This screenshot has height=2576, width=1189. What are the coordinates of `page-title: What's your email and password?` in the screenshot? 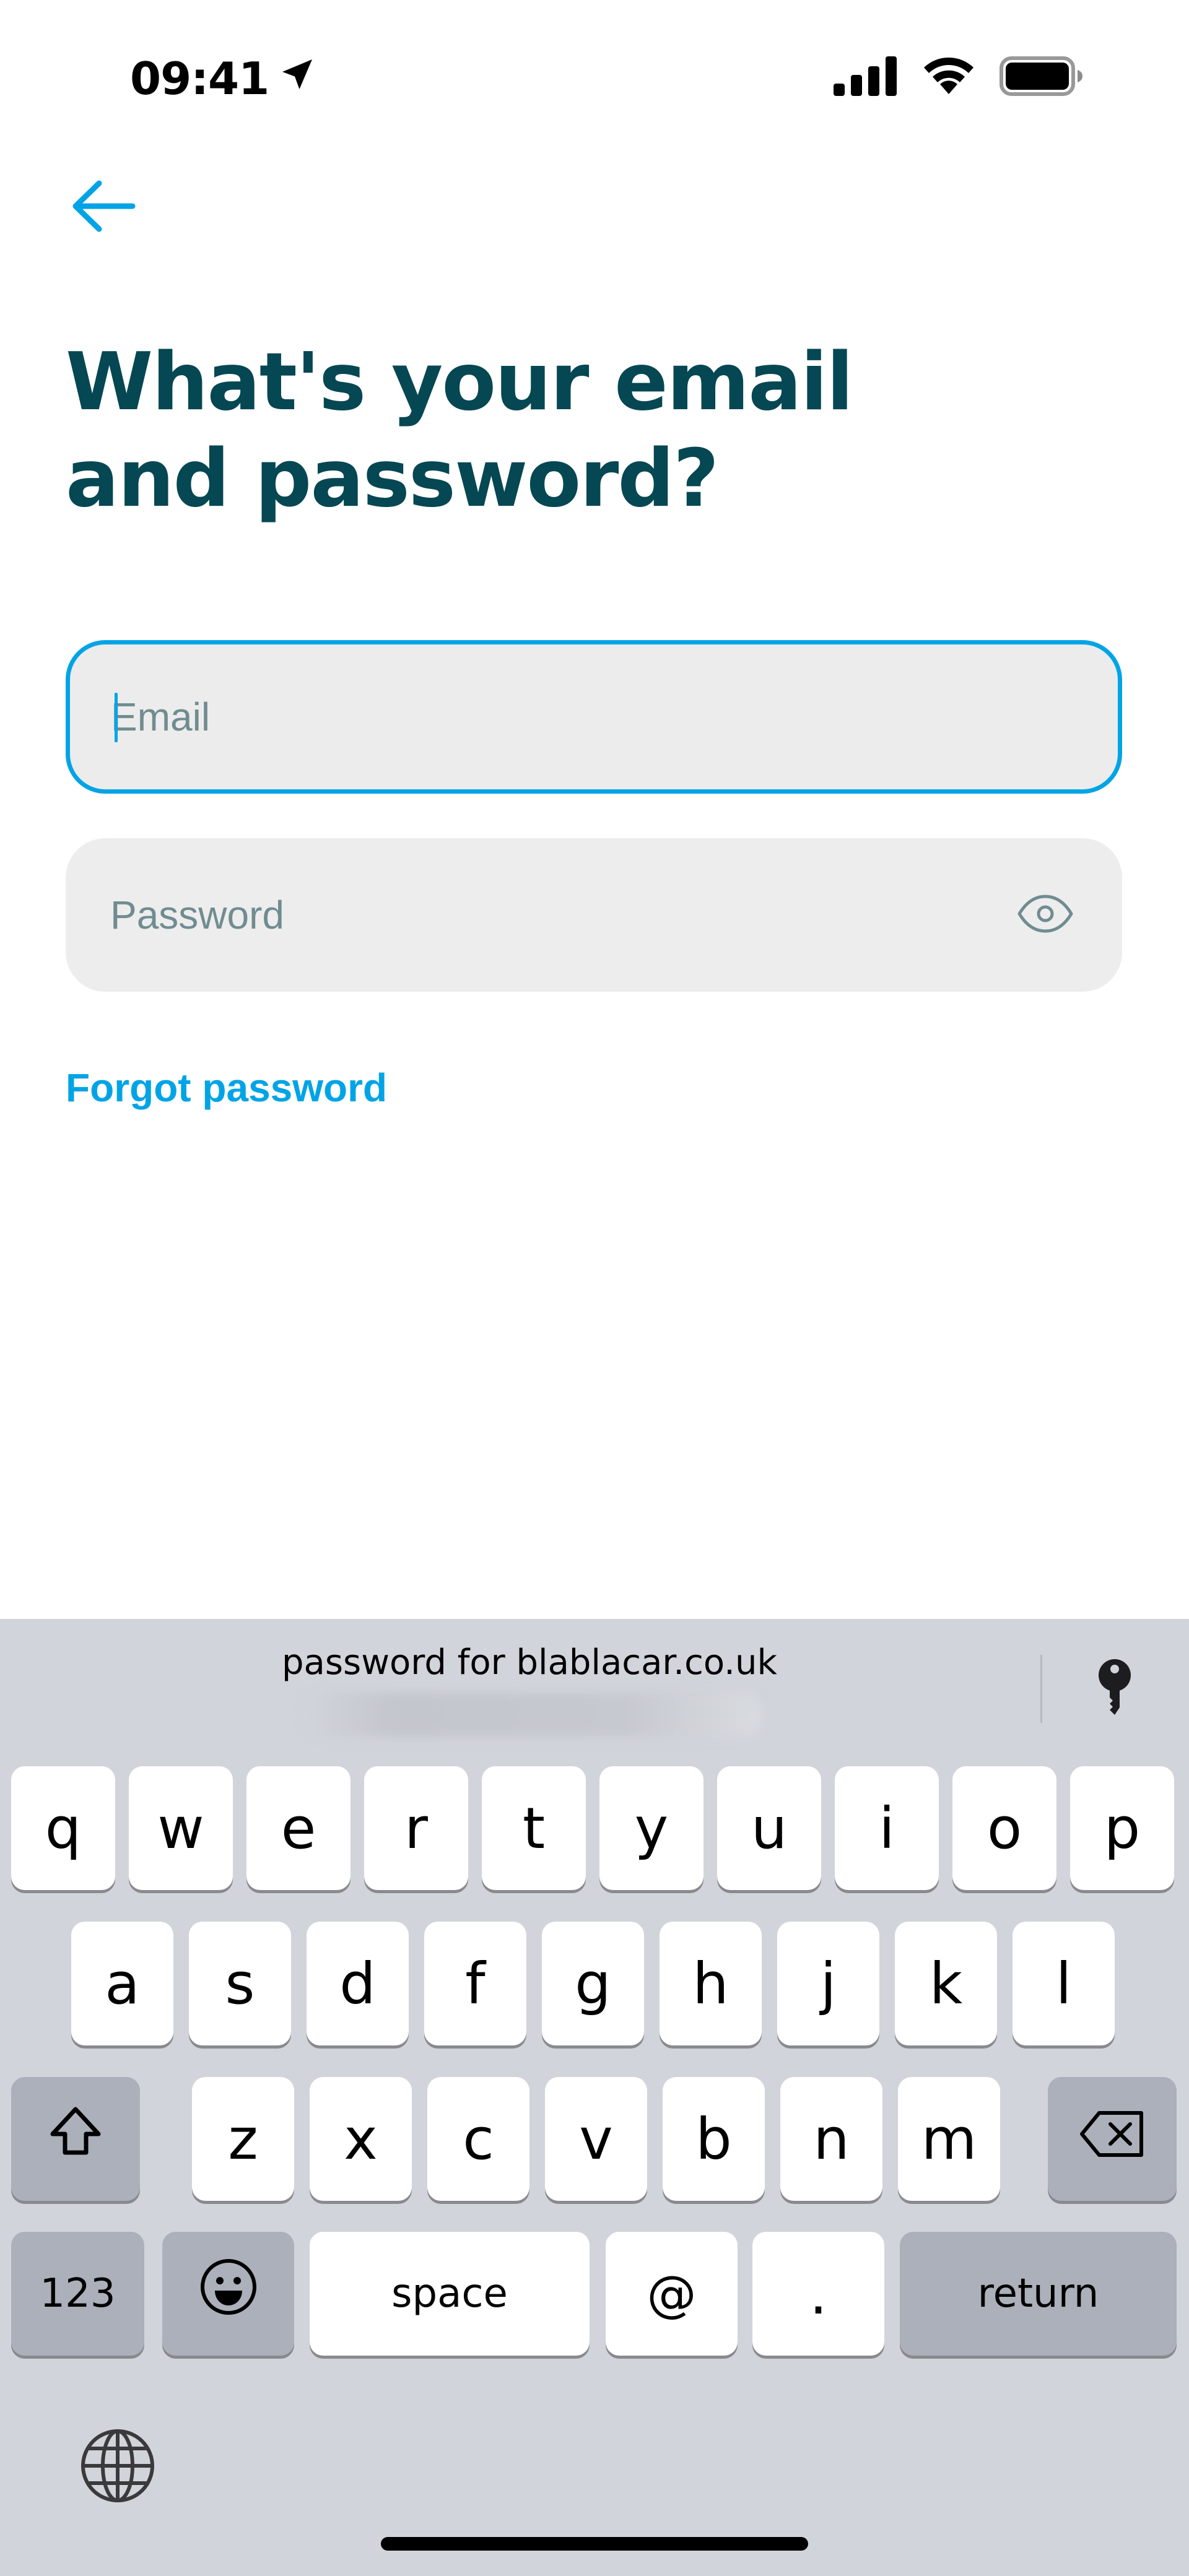 It's located at (592, 430).